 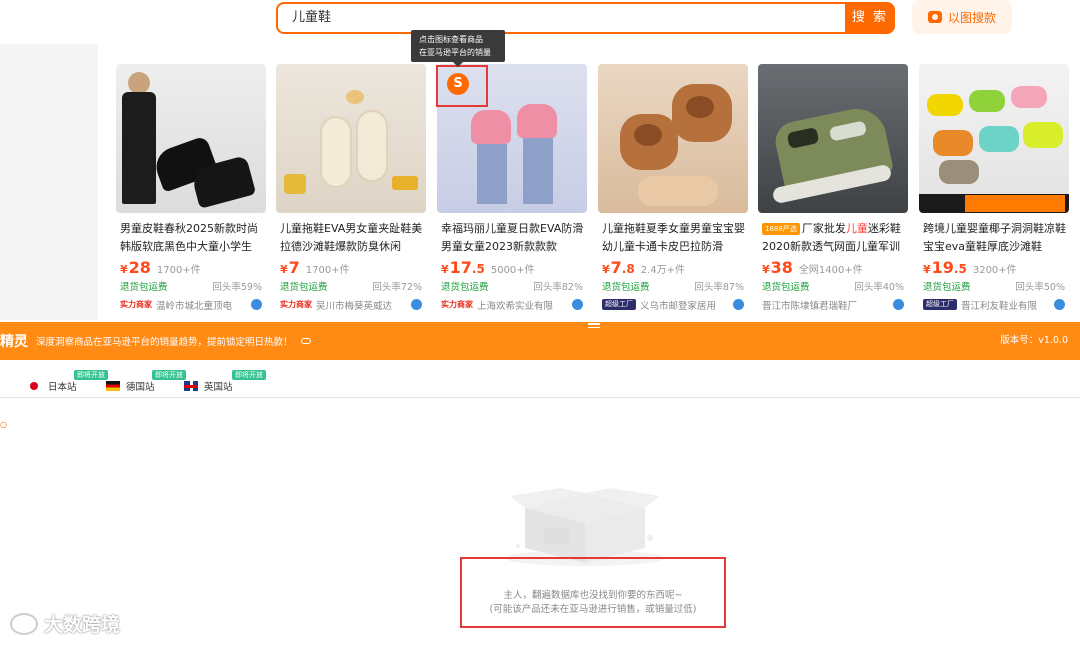 What do you see at coordinates (3, 424) in the screenshot?
I see `edge-mark: ○` at bounding box center [3, 424].